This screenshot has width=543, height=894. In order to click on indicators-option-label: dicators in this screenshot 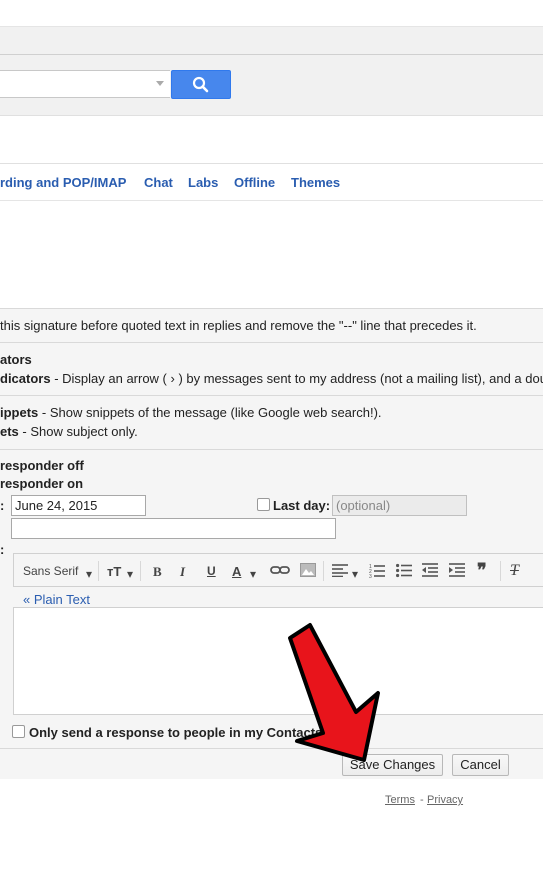, I will do `click(25, 378)`.